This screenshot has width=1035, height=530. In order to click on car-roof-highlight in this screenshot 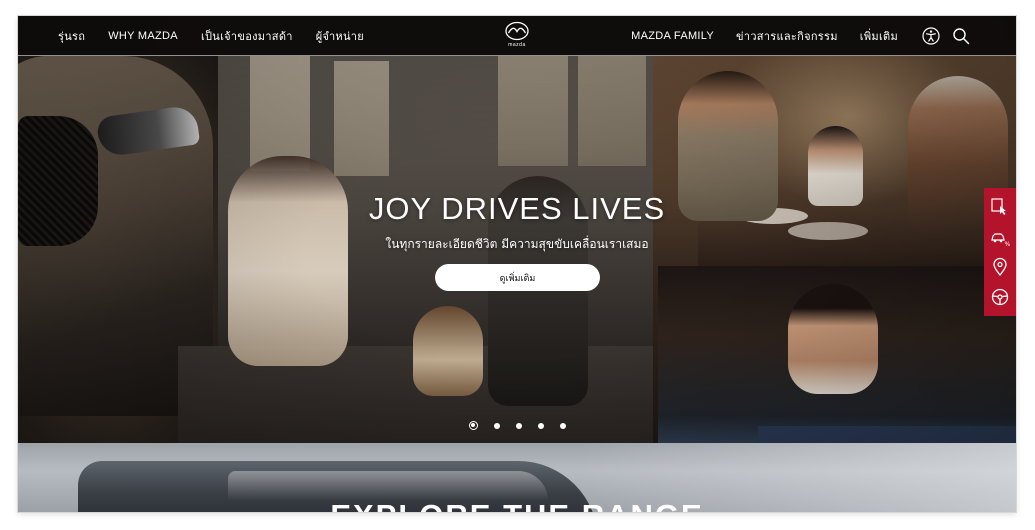, I will do `click(388, 486)`.